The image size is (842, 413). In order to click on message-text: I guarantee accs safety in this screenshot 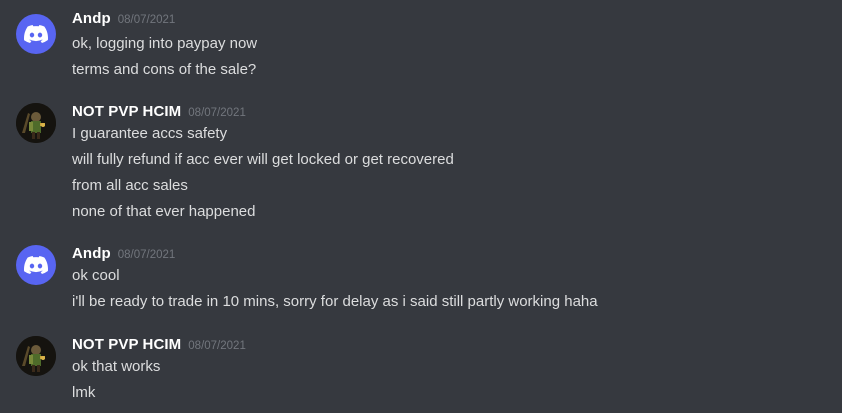, I will do `click(150, 133)`.